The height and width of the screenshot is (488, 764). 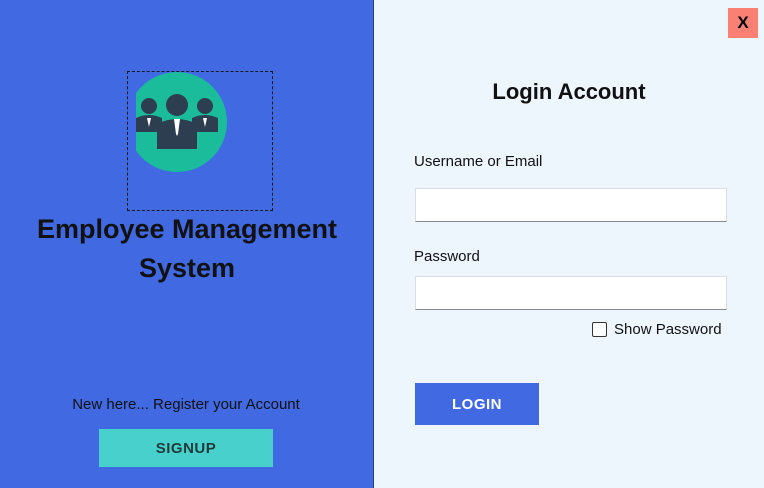 What do you see at coordinates (478, 161) in the screenshot?
I see `username-label: Username or Email` at bounding box center [478, 161].